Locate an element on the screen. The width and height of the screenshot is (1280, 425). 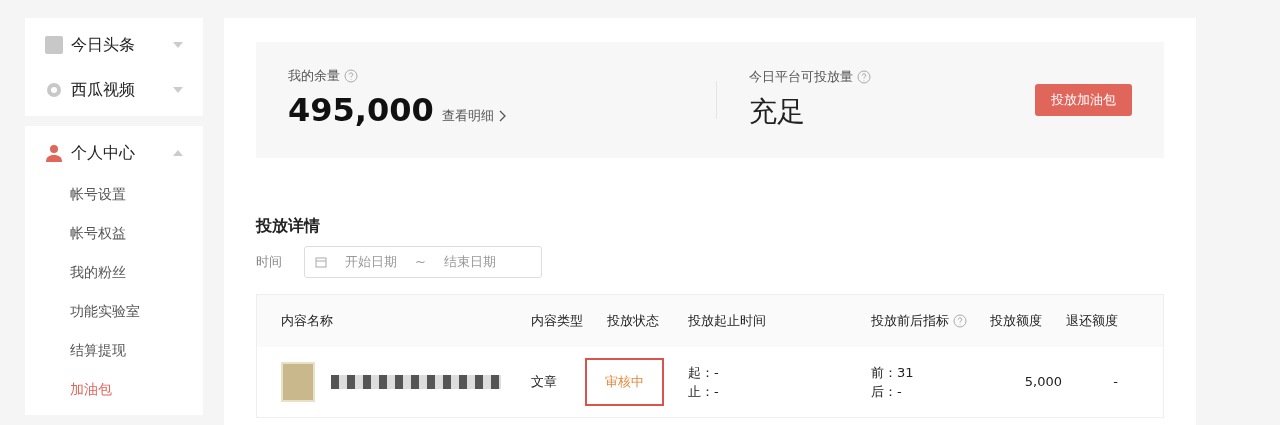
calendar-icon is located at coordinates (321, 262).